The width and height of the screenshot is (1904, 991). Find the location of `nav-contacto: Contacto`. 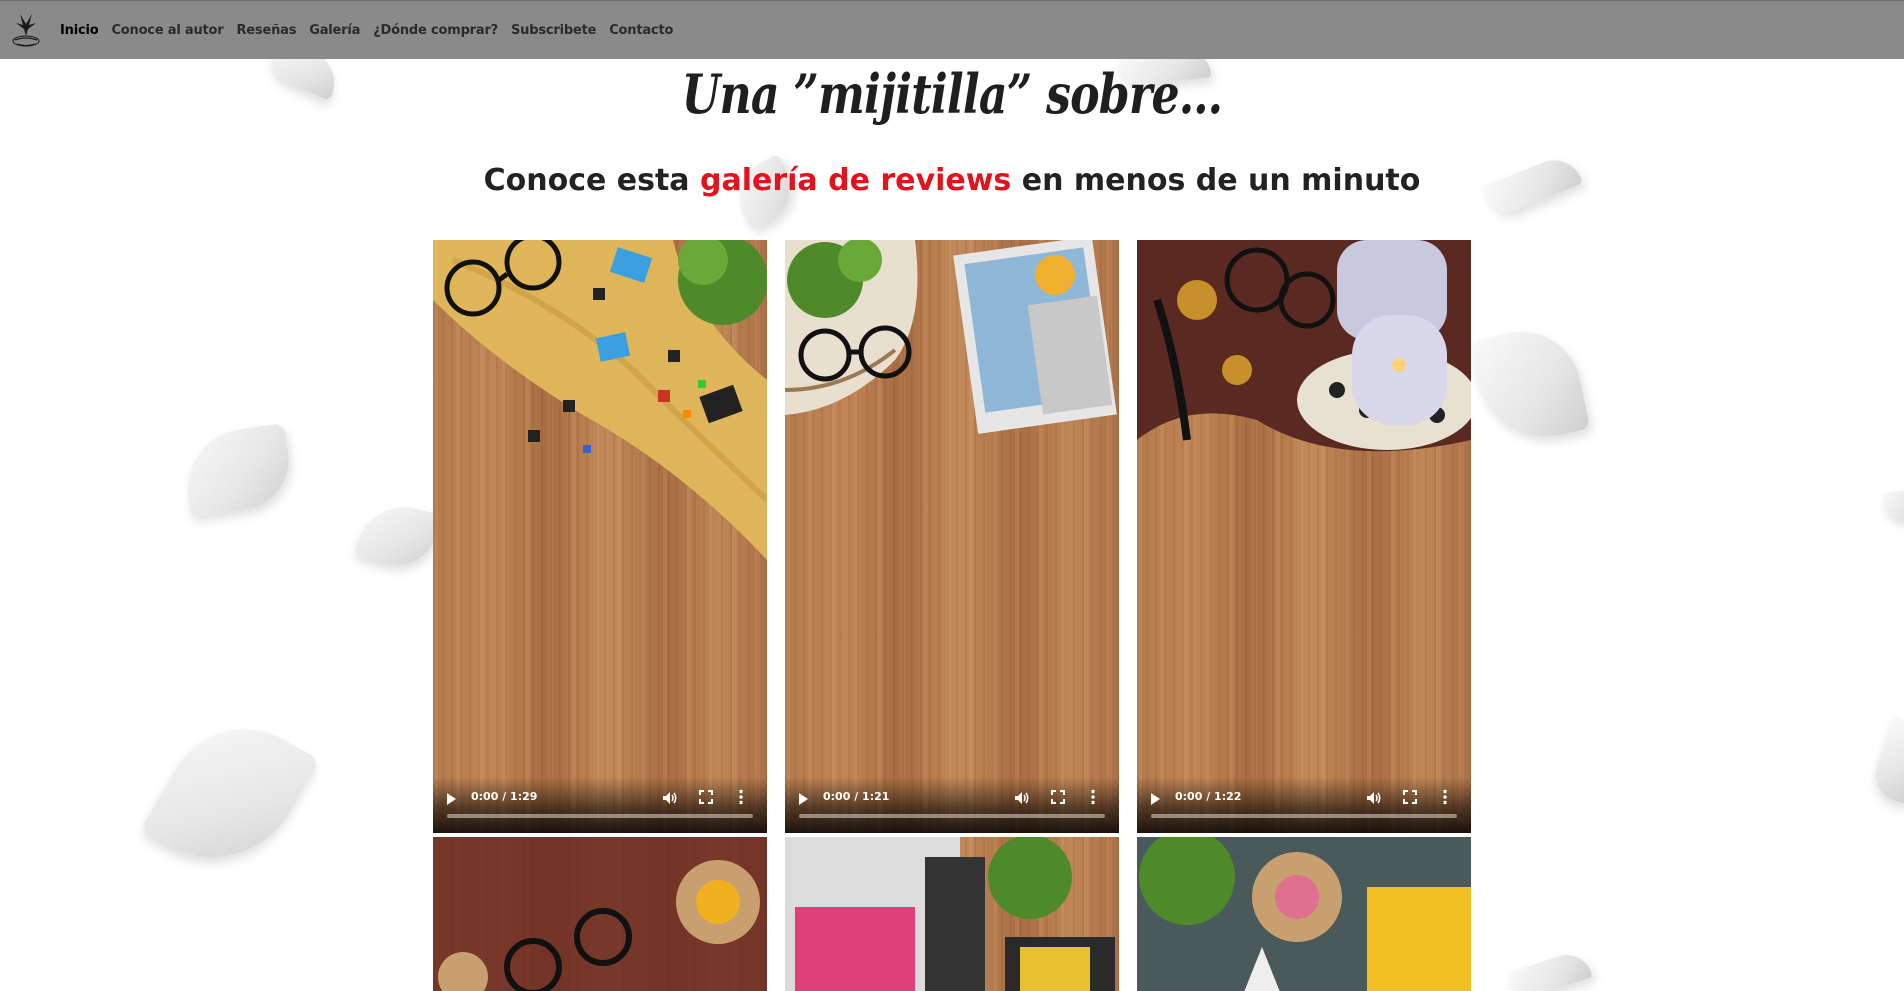

nav-contacto: Contacto is located at coordinates (641, 30).